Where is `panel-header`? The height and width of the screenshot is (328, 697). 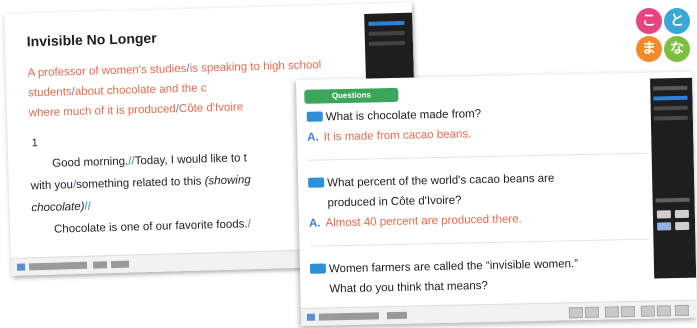
panel-header is located at coordinates (670, 88).